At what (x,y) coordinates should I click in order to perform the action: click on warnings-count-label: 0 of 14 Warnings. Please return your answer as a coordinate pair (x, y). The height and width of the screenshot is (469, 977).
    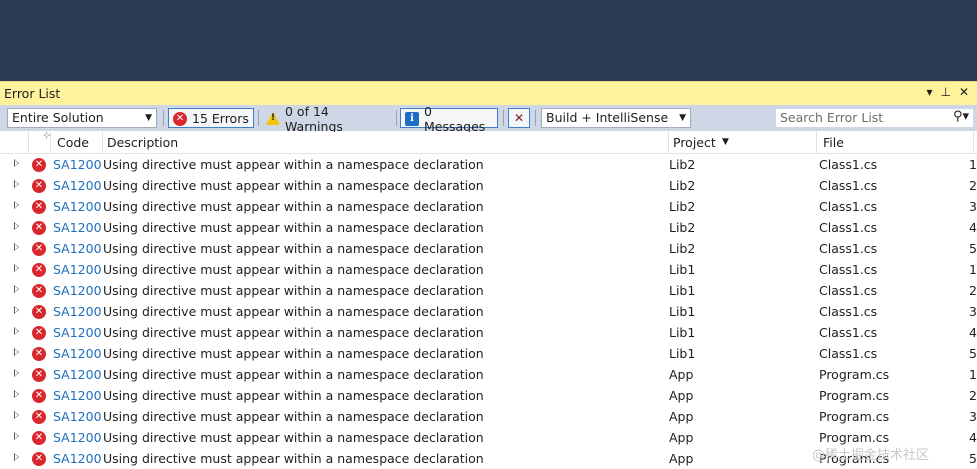
    Looking at the image, I should click on (314, 118).